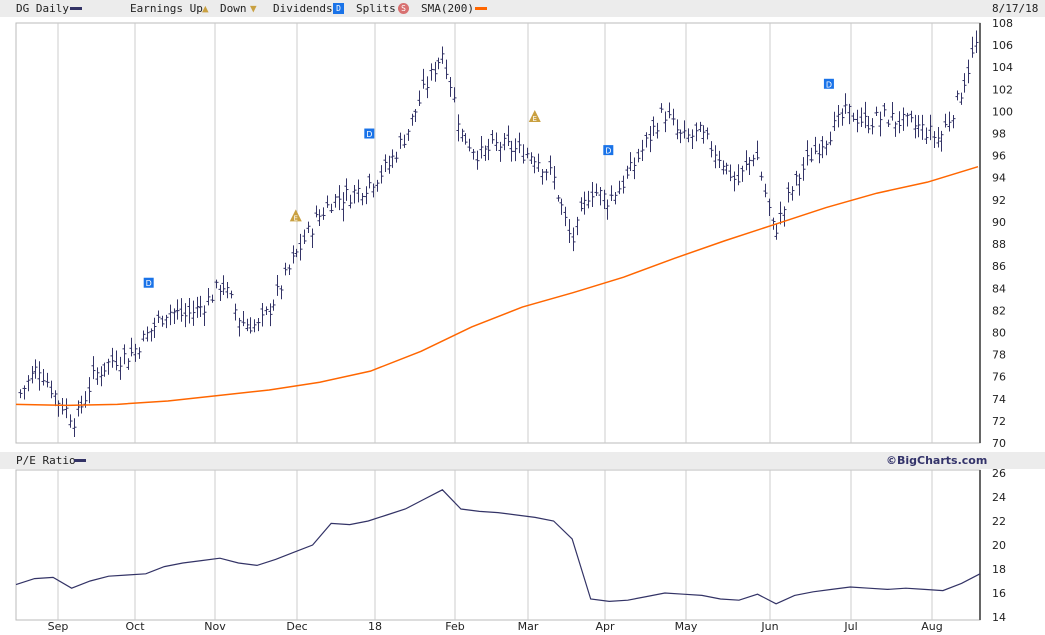 Image resolution: width=1045 pixels, height=635 pixels. I want to click on x-tick-label: Apr, so click(605, 626).